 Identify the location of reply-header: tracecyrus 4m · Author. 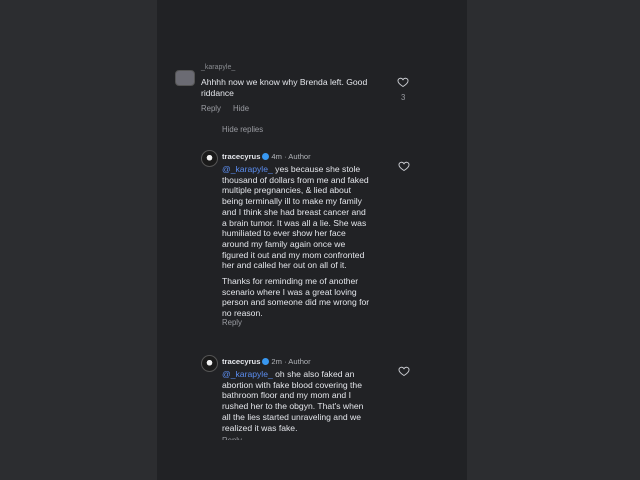
(266, 156).